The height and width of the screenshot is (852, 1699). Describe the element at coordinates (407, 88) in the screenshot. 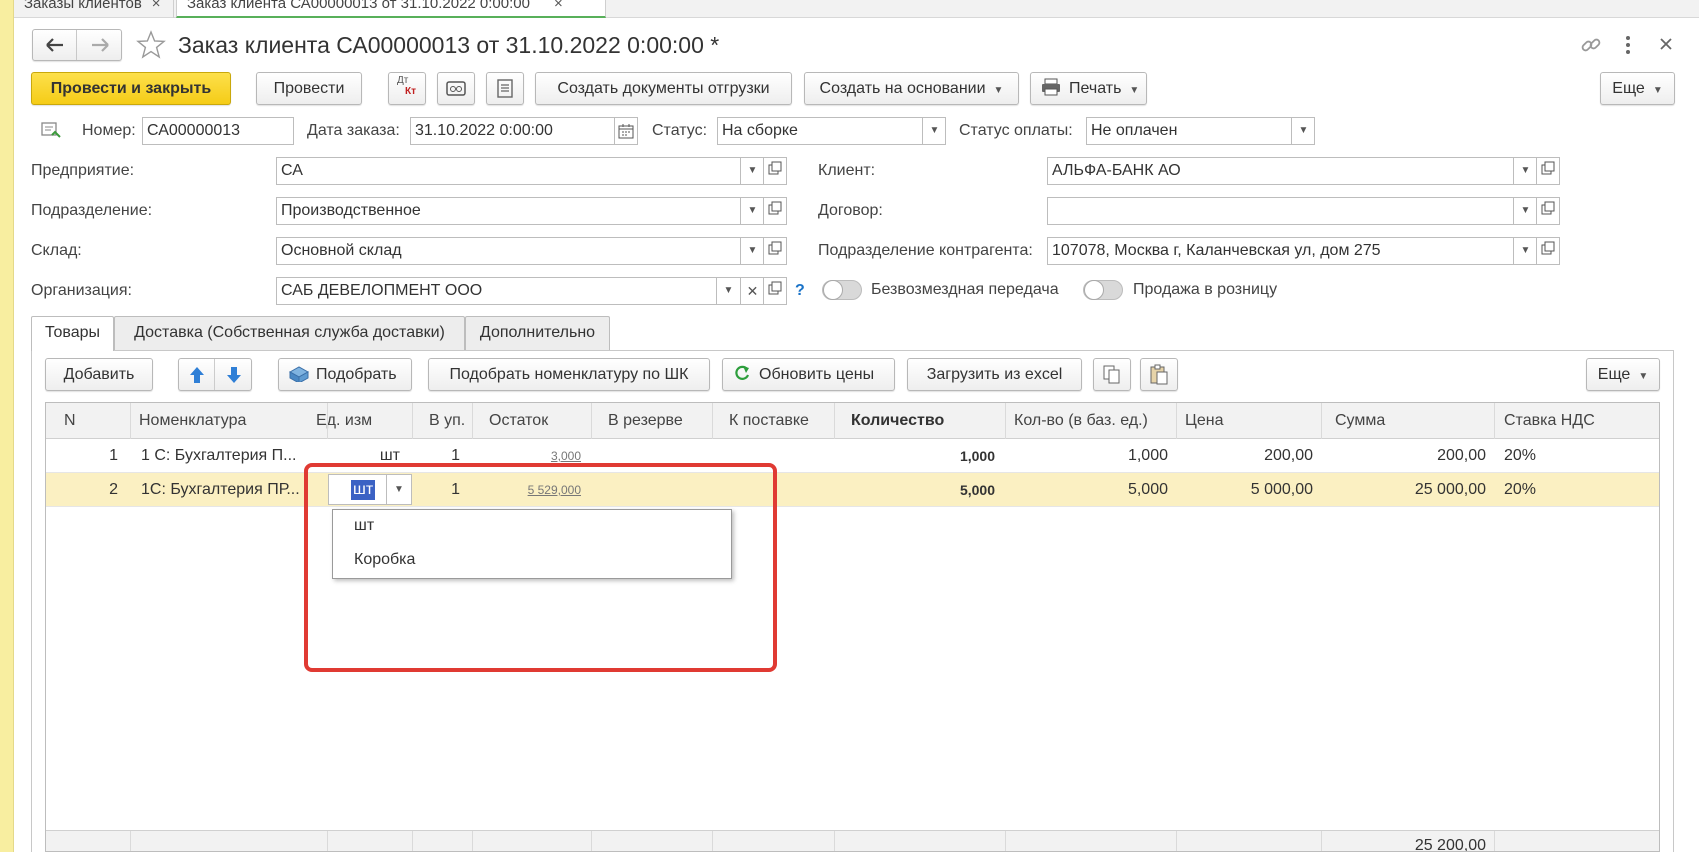

I see `dt-kt-button: Дт Кт` at that location.